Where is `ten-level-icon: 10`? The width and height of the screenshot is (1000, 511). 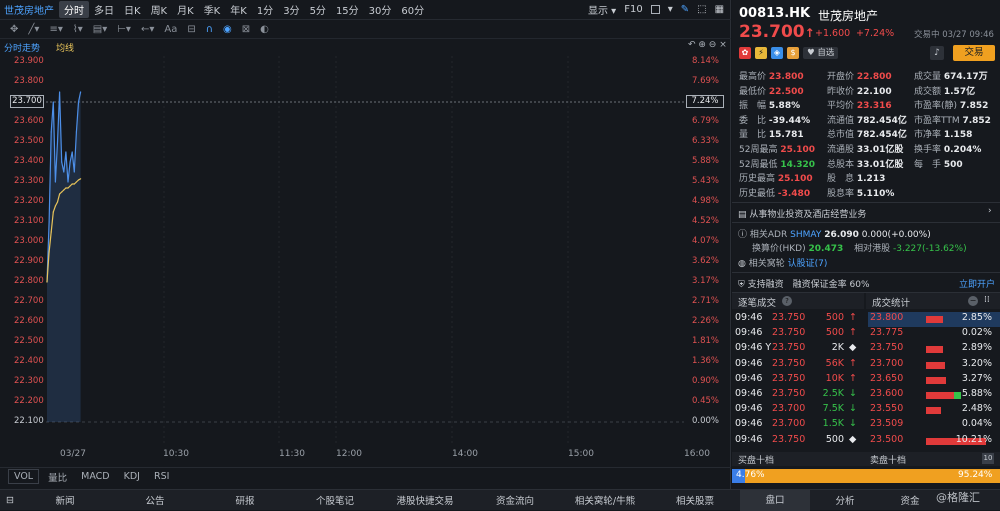
ten-level-icon: 10 is located at coordinates (988, 458).